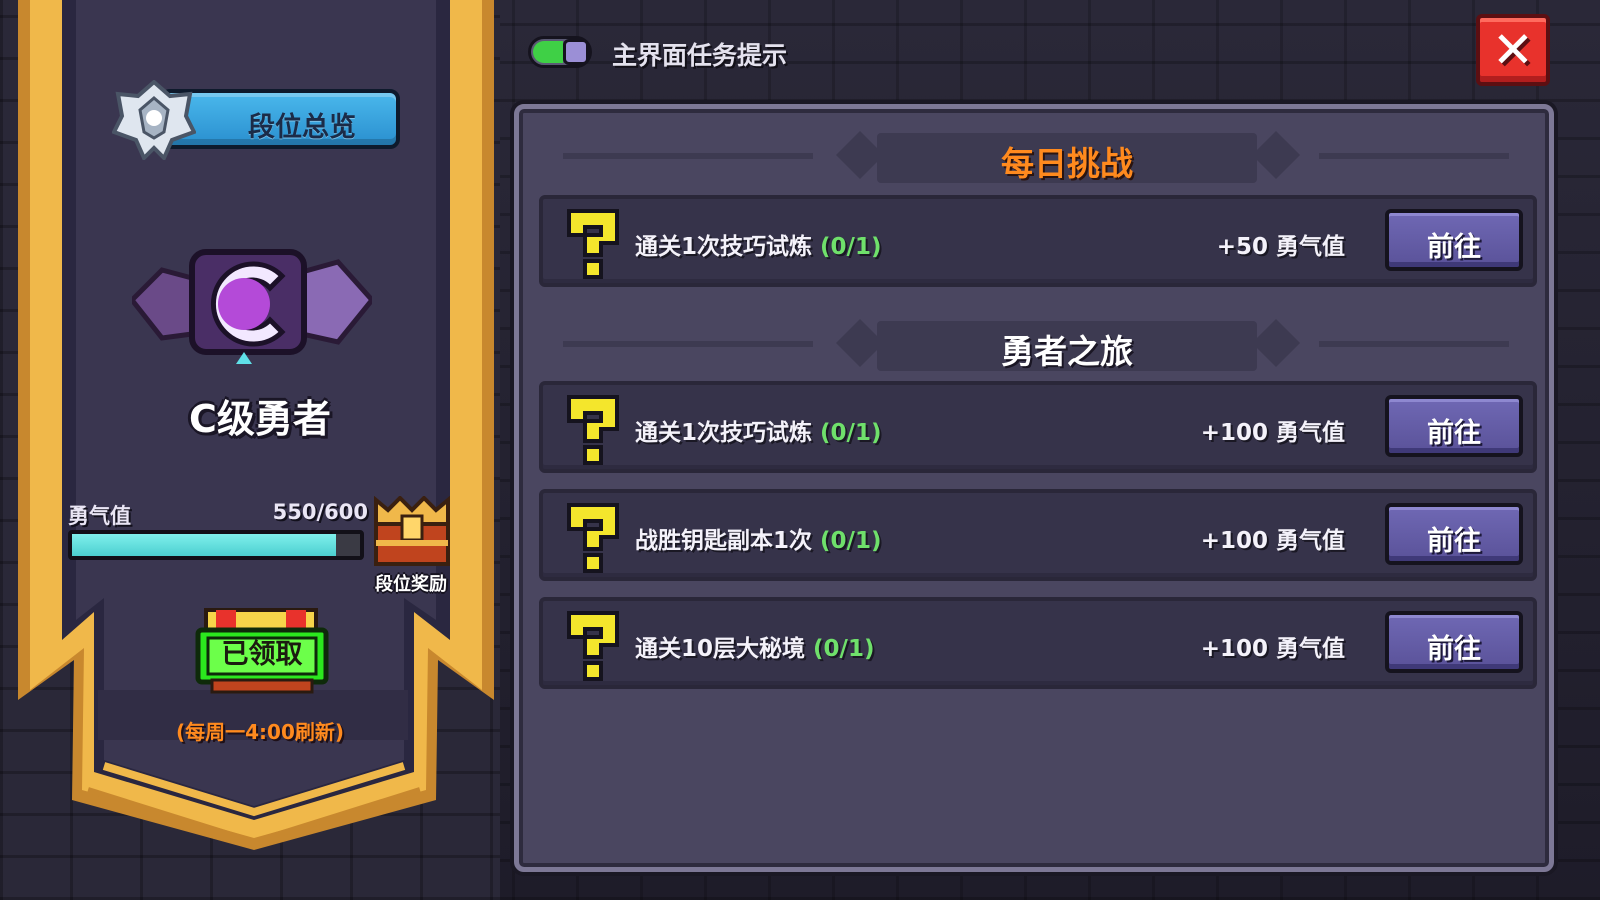 Image resolution: width=1600 pixels, height=900 pixels. What do you see at coordinates (99, 516) in the screenshot?
I see `courage-label: 勇气值` at bounding box center [99, 516].